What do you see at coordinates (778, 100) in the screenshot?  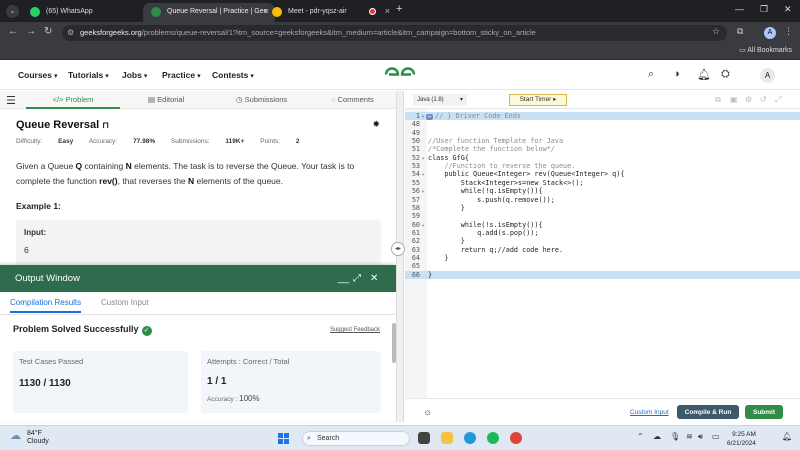 I see `expand-editor-icon: ⤢` at bounding box center [778, 100].